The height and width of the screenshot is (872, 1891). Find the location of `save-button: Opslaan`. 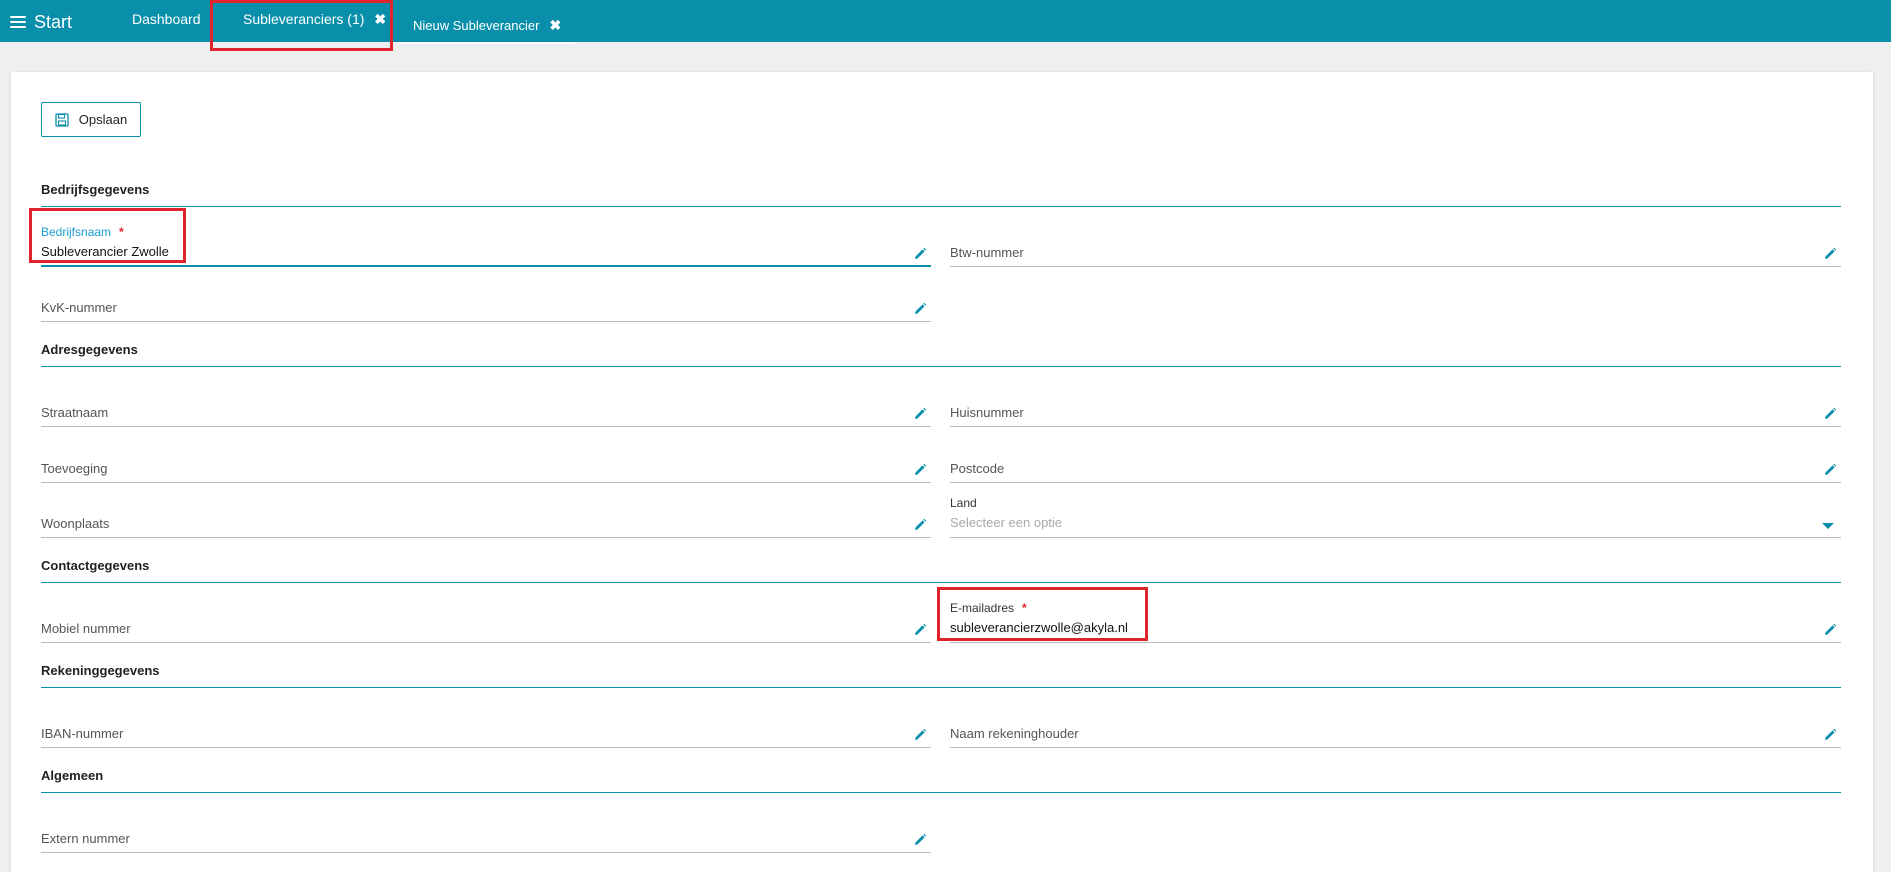

save-button: Opslaan is located at coordinates (91, 119).